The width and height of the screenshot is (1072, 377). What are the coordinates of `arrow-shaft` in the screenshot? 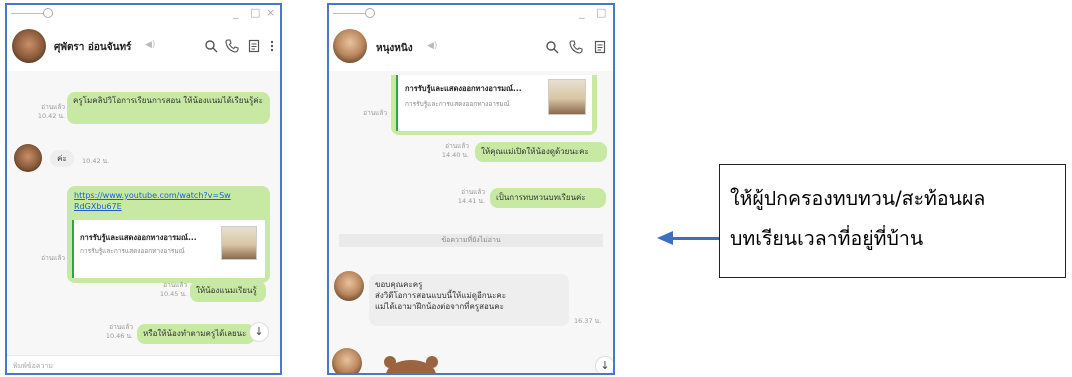 It's located at (696, 238).